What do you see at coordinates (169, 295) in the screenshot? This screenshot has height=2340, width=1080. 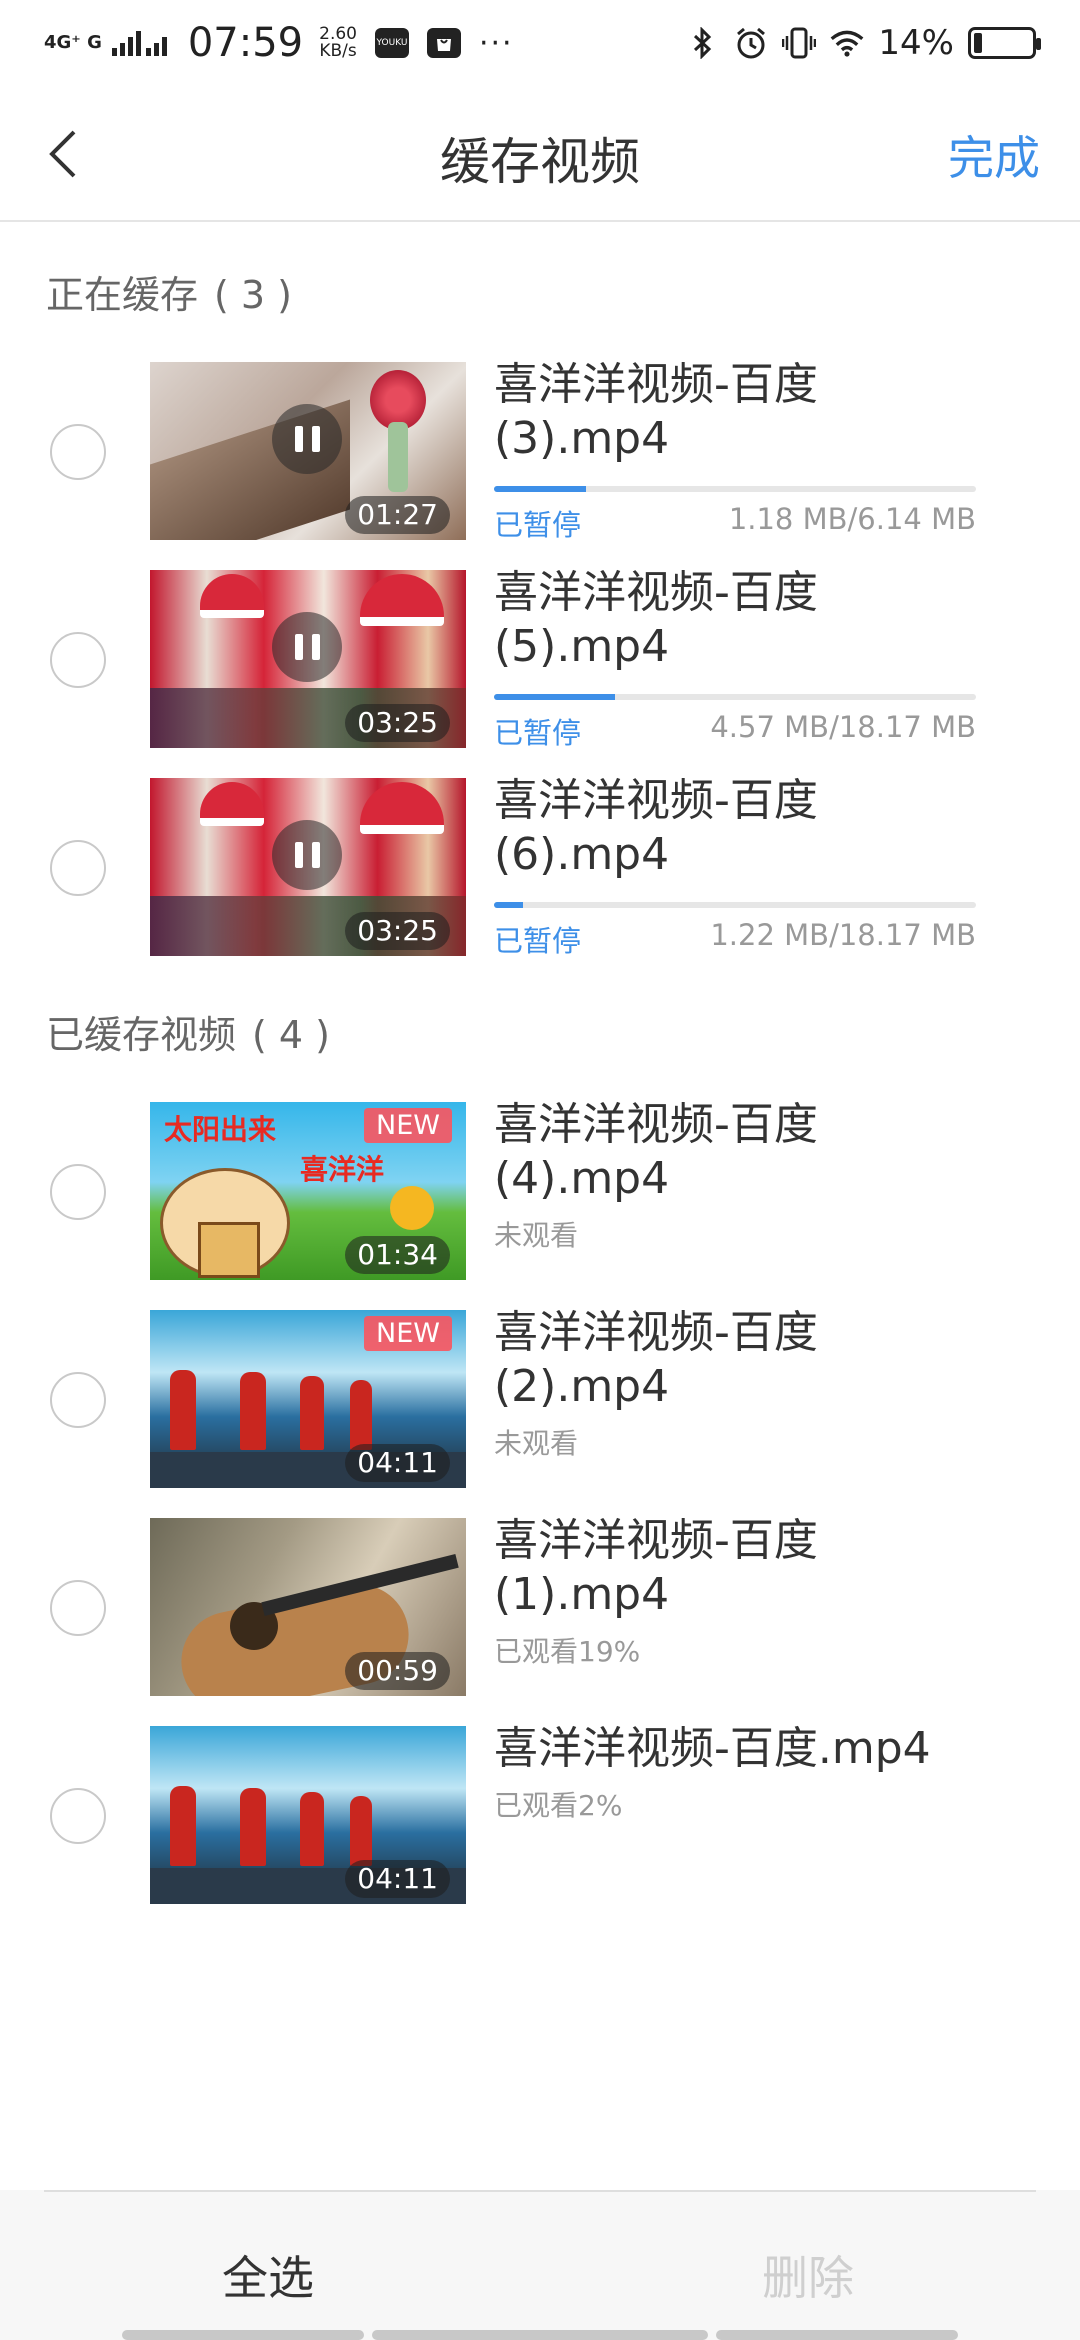 I see `section-title-downloading: 正在缓存( 3 )` at bounding box center [169, 295].